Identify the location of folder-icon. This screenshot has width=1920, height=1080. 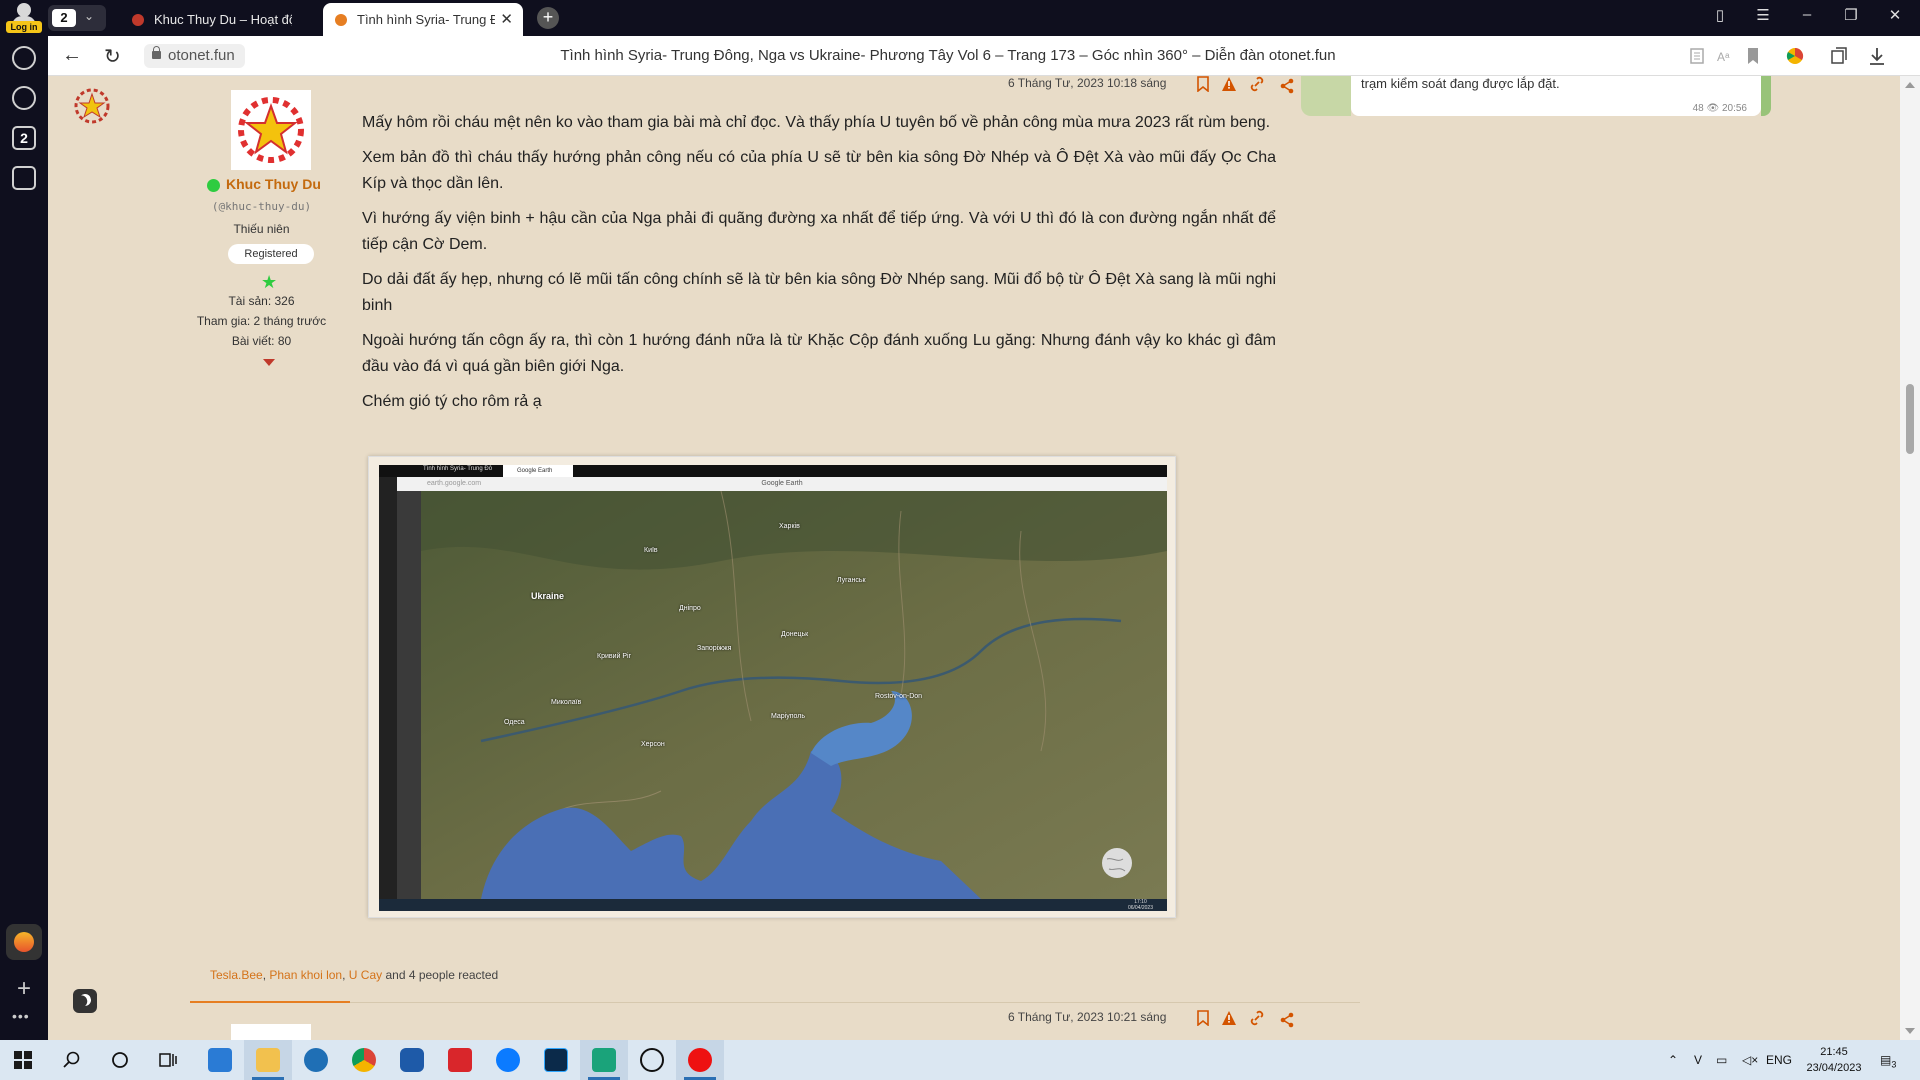
(268, 1060).